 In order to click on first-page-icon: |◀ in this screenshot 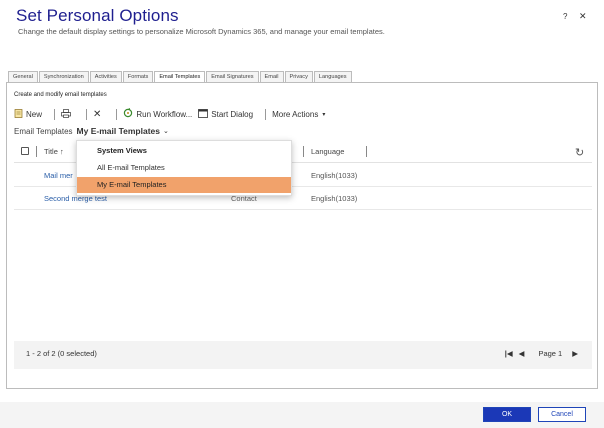, I will do `click(509, 354)`.